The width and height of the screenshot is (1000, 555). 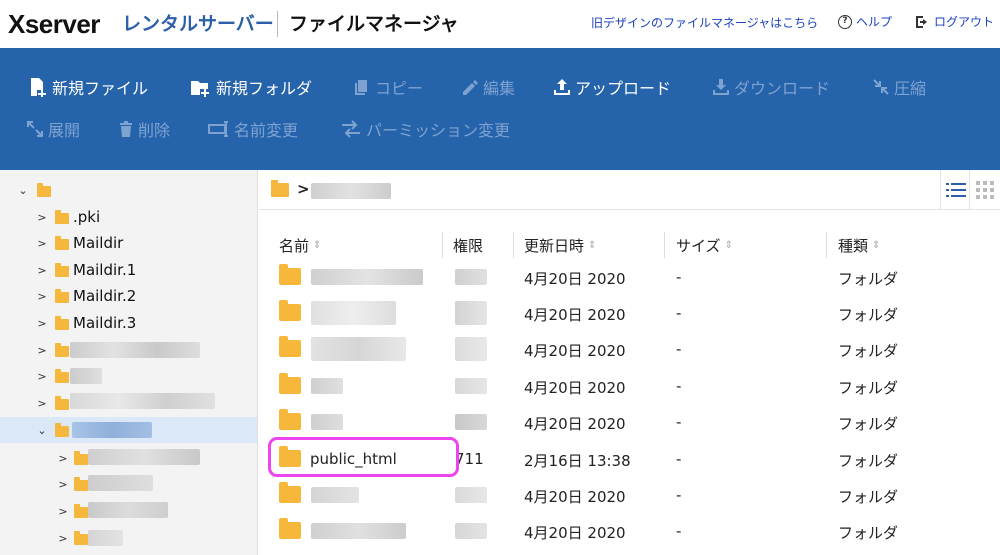 What do you see at coordinates (954, 21) in the screenshot?
I see `logout-link: ログアウト` at bounding box center [954, 21].